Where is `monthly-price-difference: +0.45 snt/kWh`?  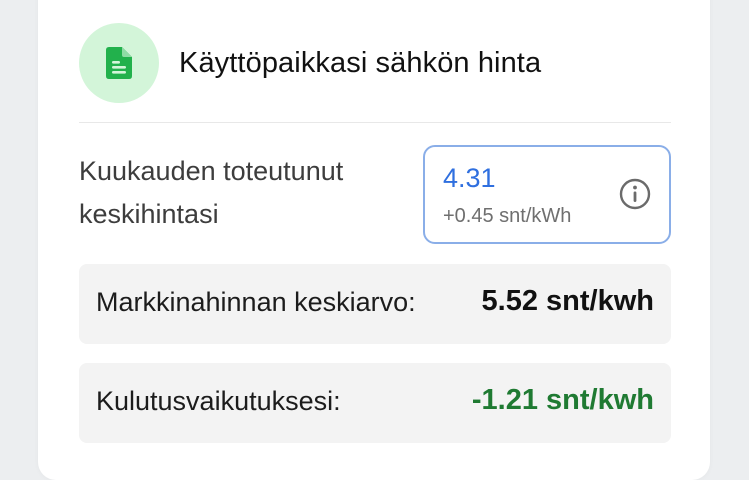
monthly-price-difference: +0.45 snt/kWh is located at coordinates (507, 216).